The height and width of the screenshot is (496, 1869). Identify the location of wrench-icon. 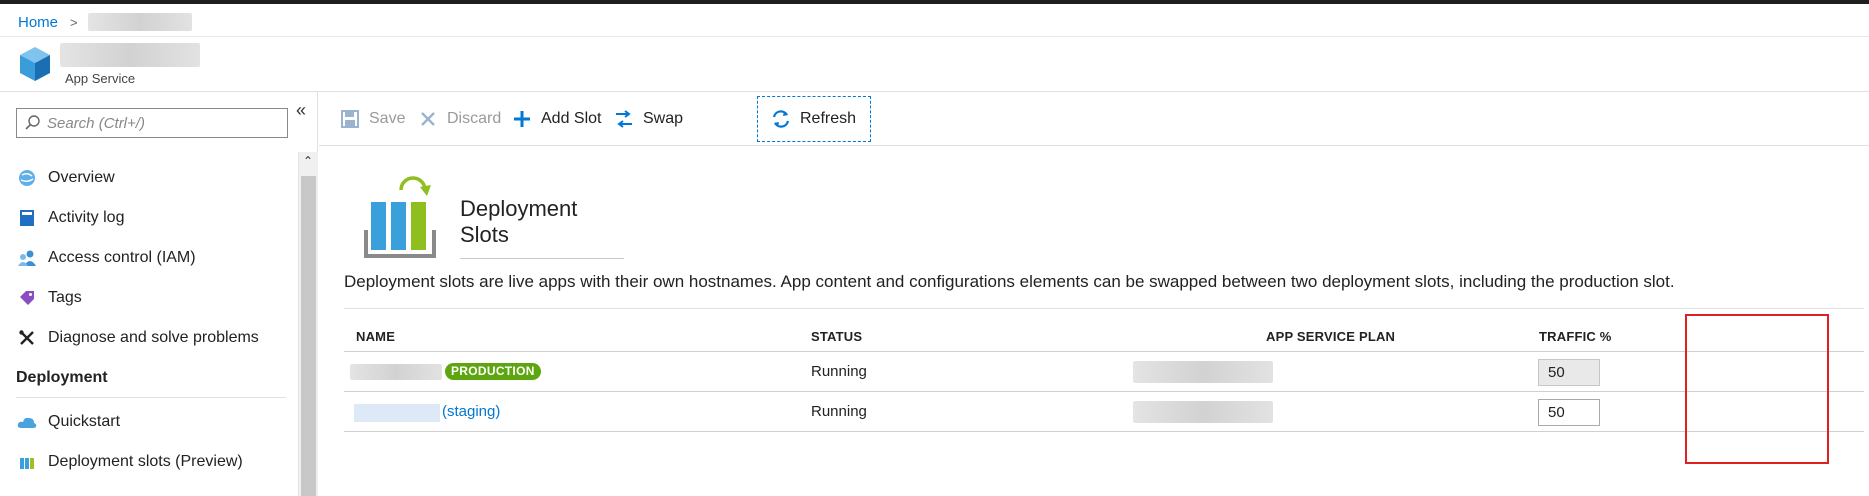
(27, 338).